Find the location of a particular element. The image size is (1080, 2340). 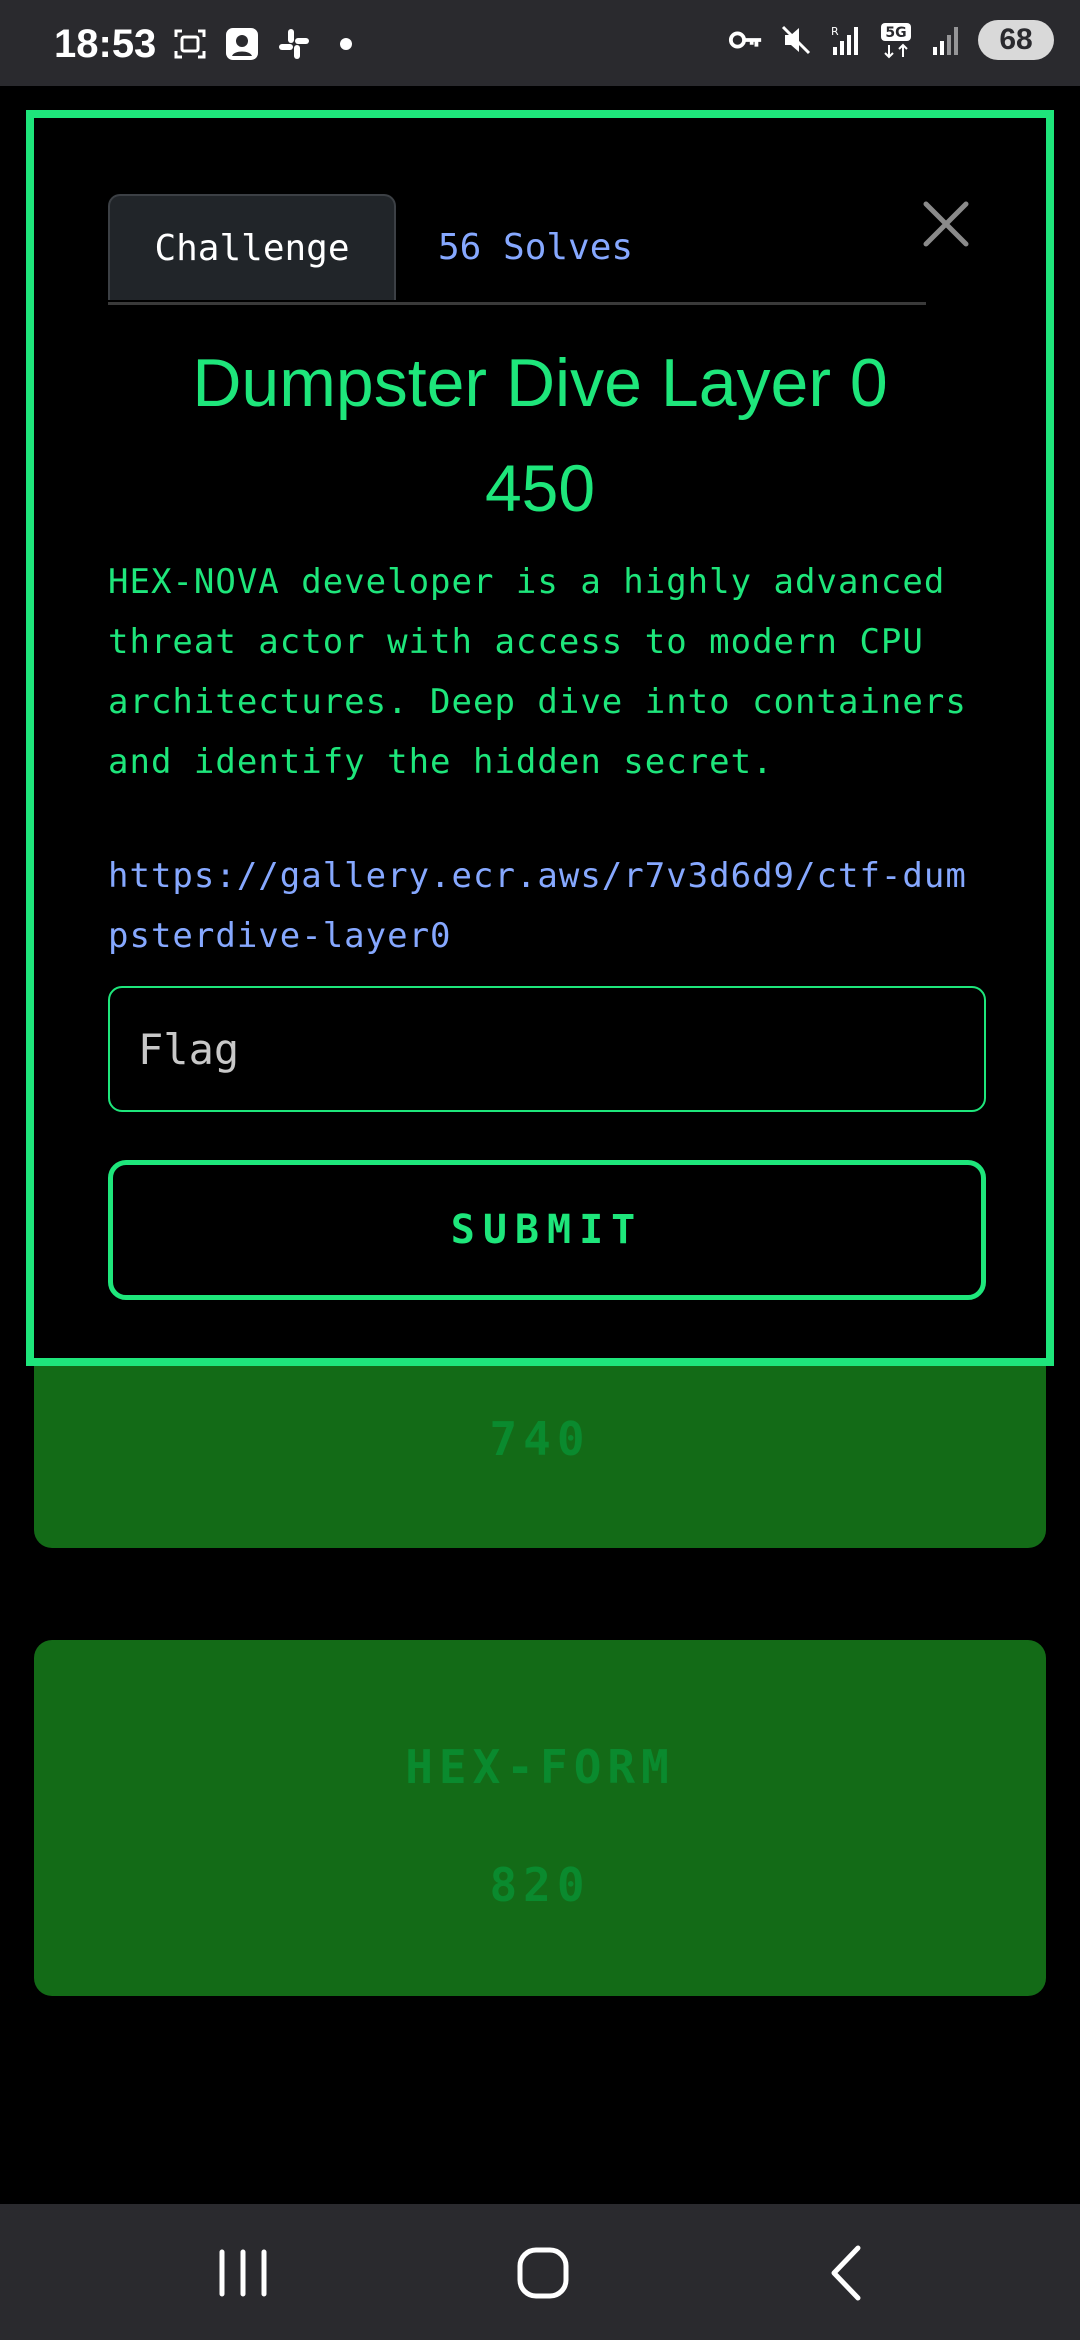

challenge-card: HEX-FORM 820 is located at coordinates (540, 1818).